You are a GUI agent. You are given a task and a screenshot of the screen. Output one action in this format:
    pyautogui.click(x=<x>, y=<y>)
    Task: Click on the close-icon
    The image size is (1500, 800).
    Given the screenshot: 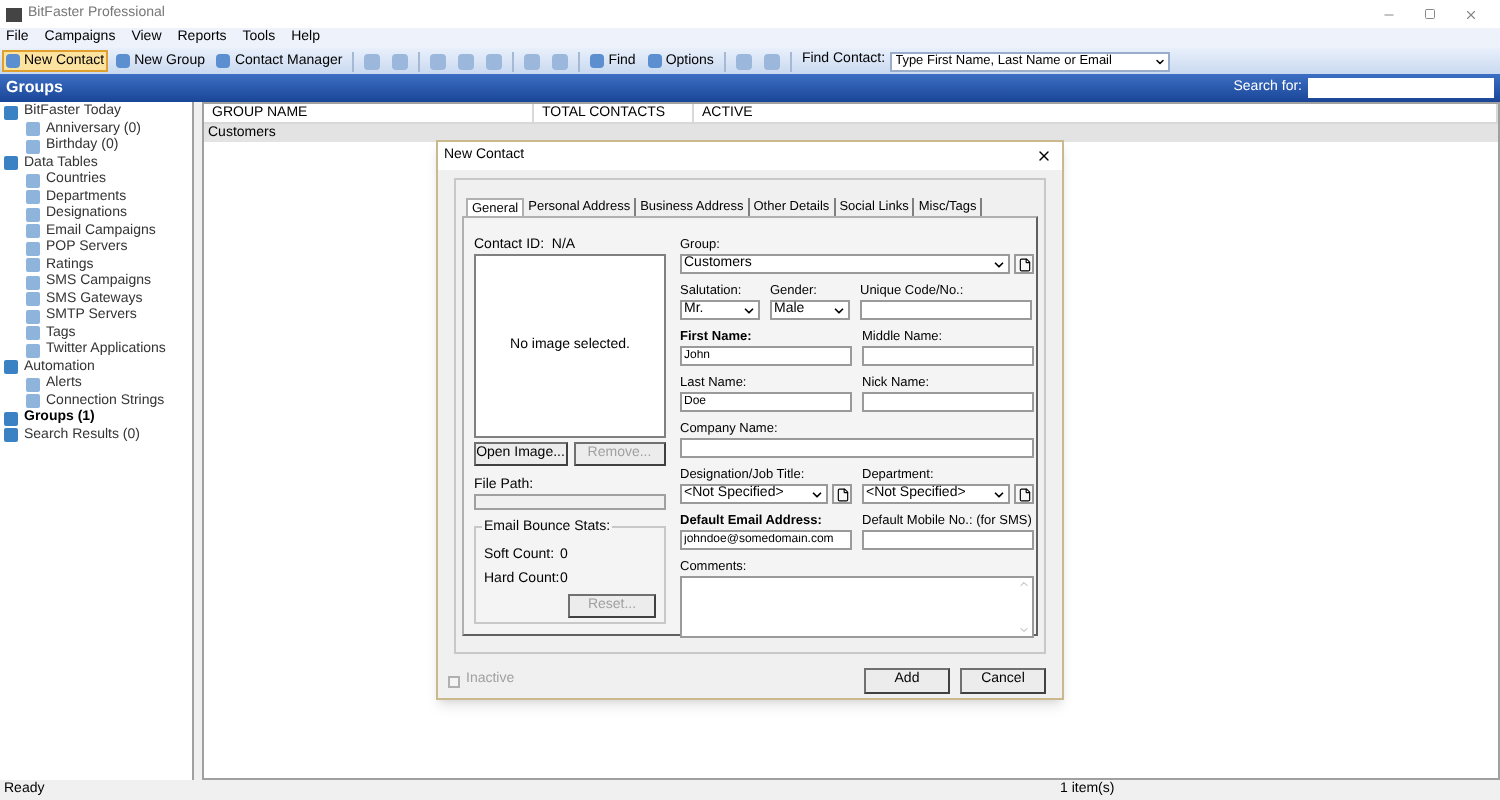 What is the action you would take?
    pyautogui.click(x=1044, y=156)
    